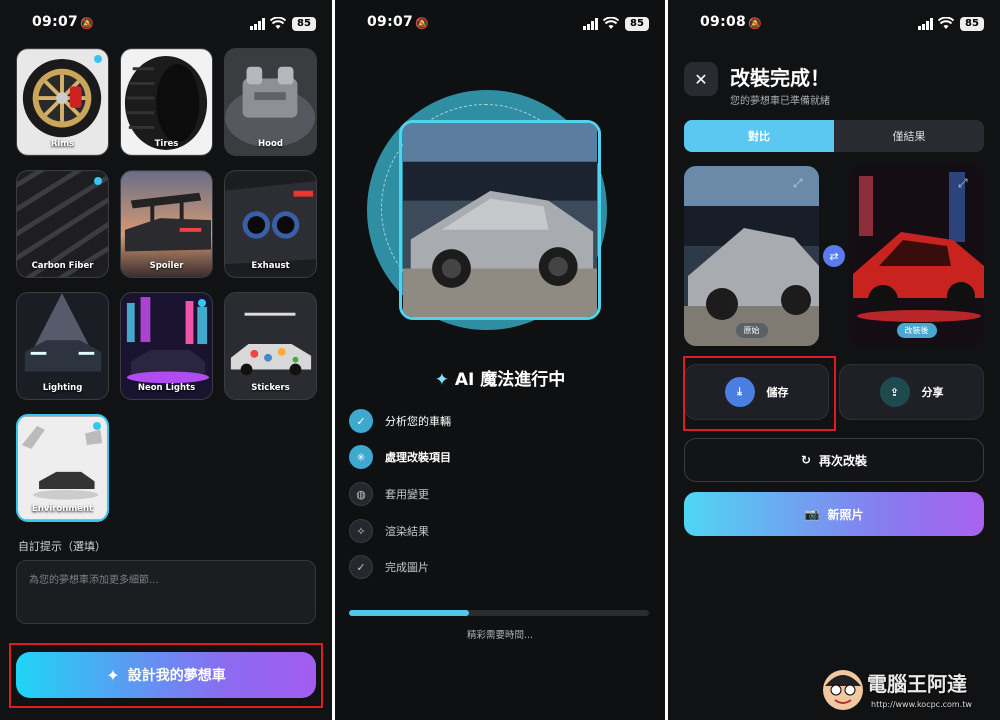  I want to click on step-finish: ✓ 完成圖片, so click(389, 567).